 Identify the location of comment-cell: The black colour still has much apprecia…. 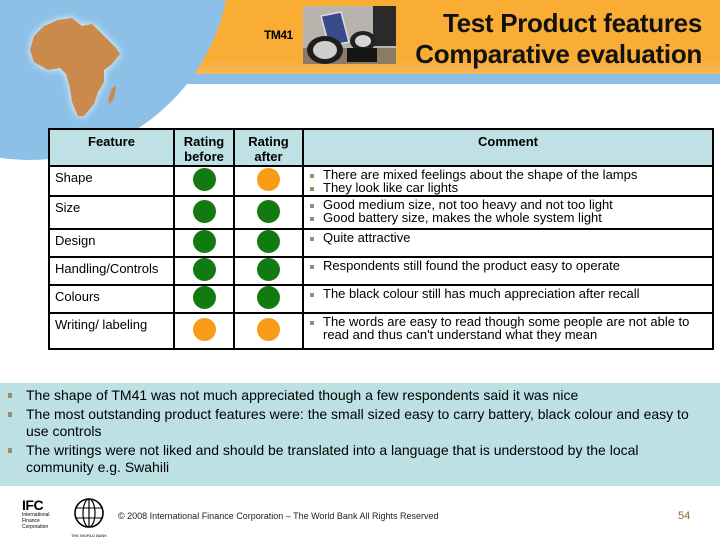
(508, 299).